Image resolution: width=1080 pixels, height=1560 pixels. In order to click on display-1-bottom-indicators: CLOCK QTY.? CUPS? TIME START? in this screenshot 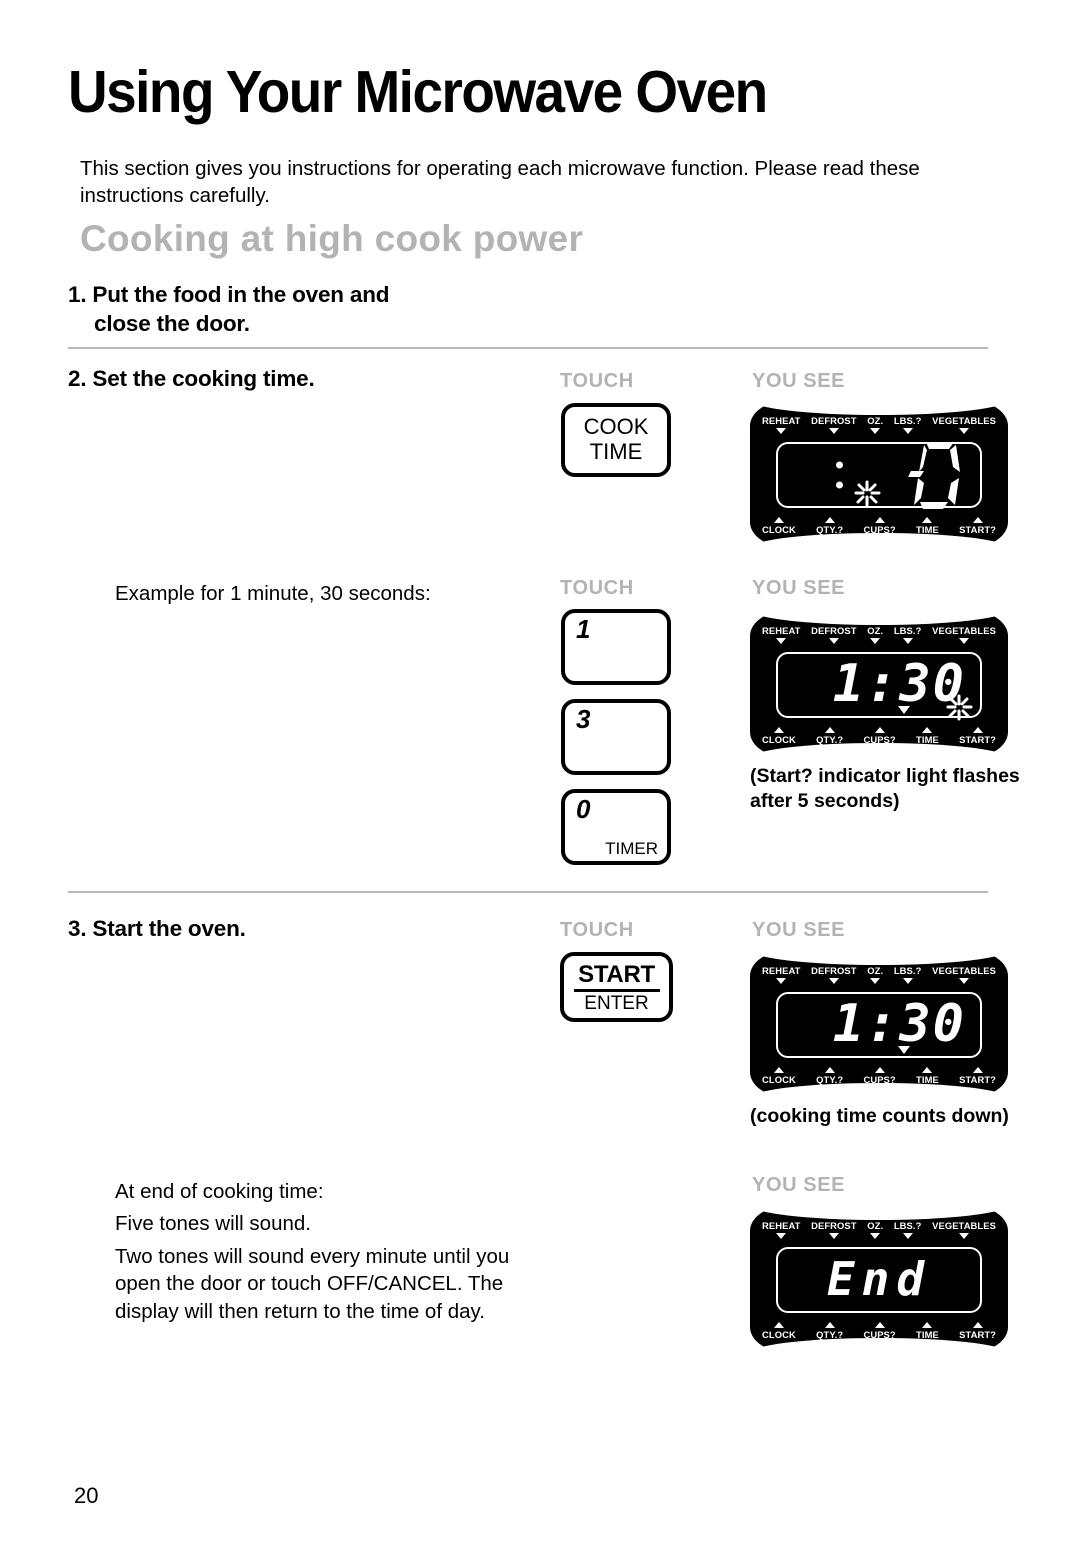, I will do `click(879, 526)`.